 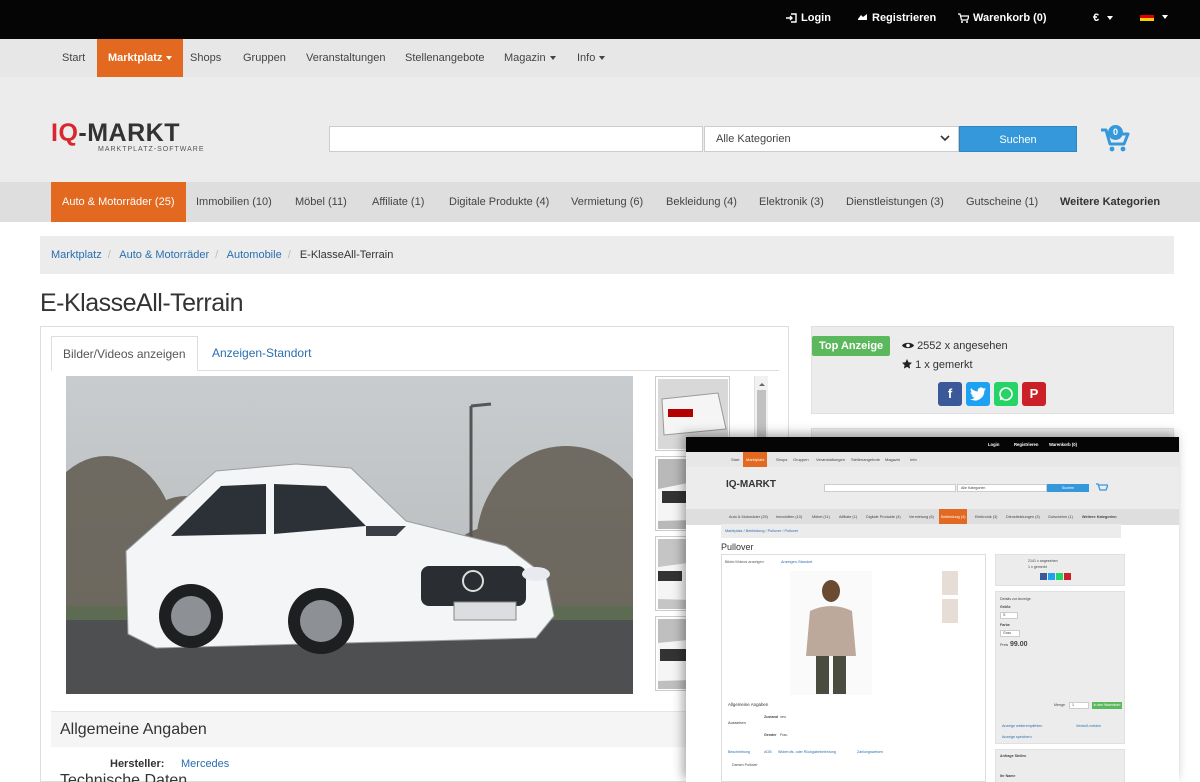 What do you see at coordinates (321, 202) in the screenshot?
I see `category-moebel: Möbel (11)` at bounding box center [321, 202].